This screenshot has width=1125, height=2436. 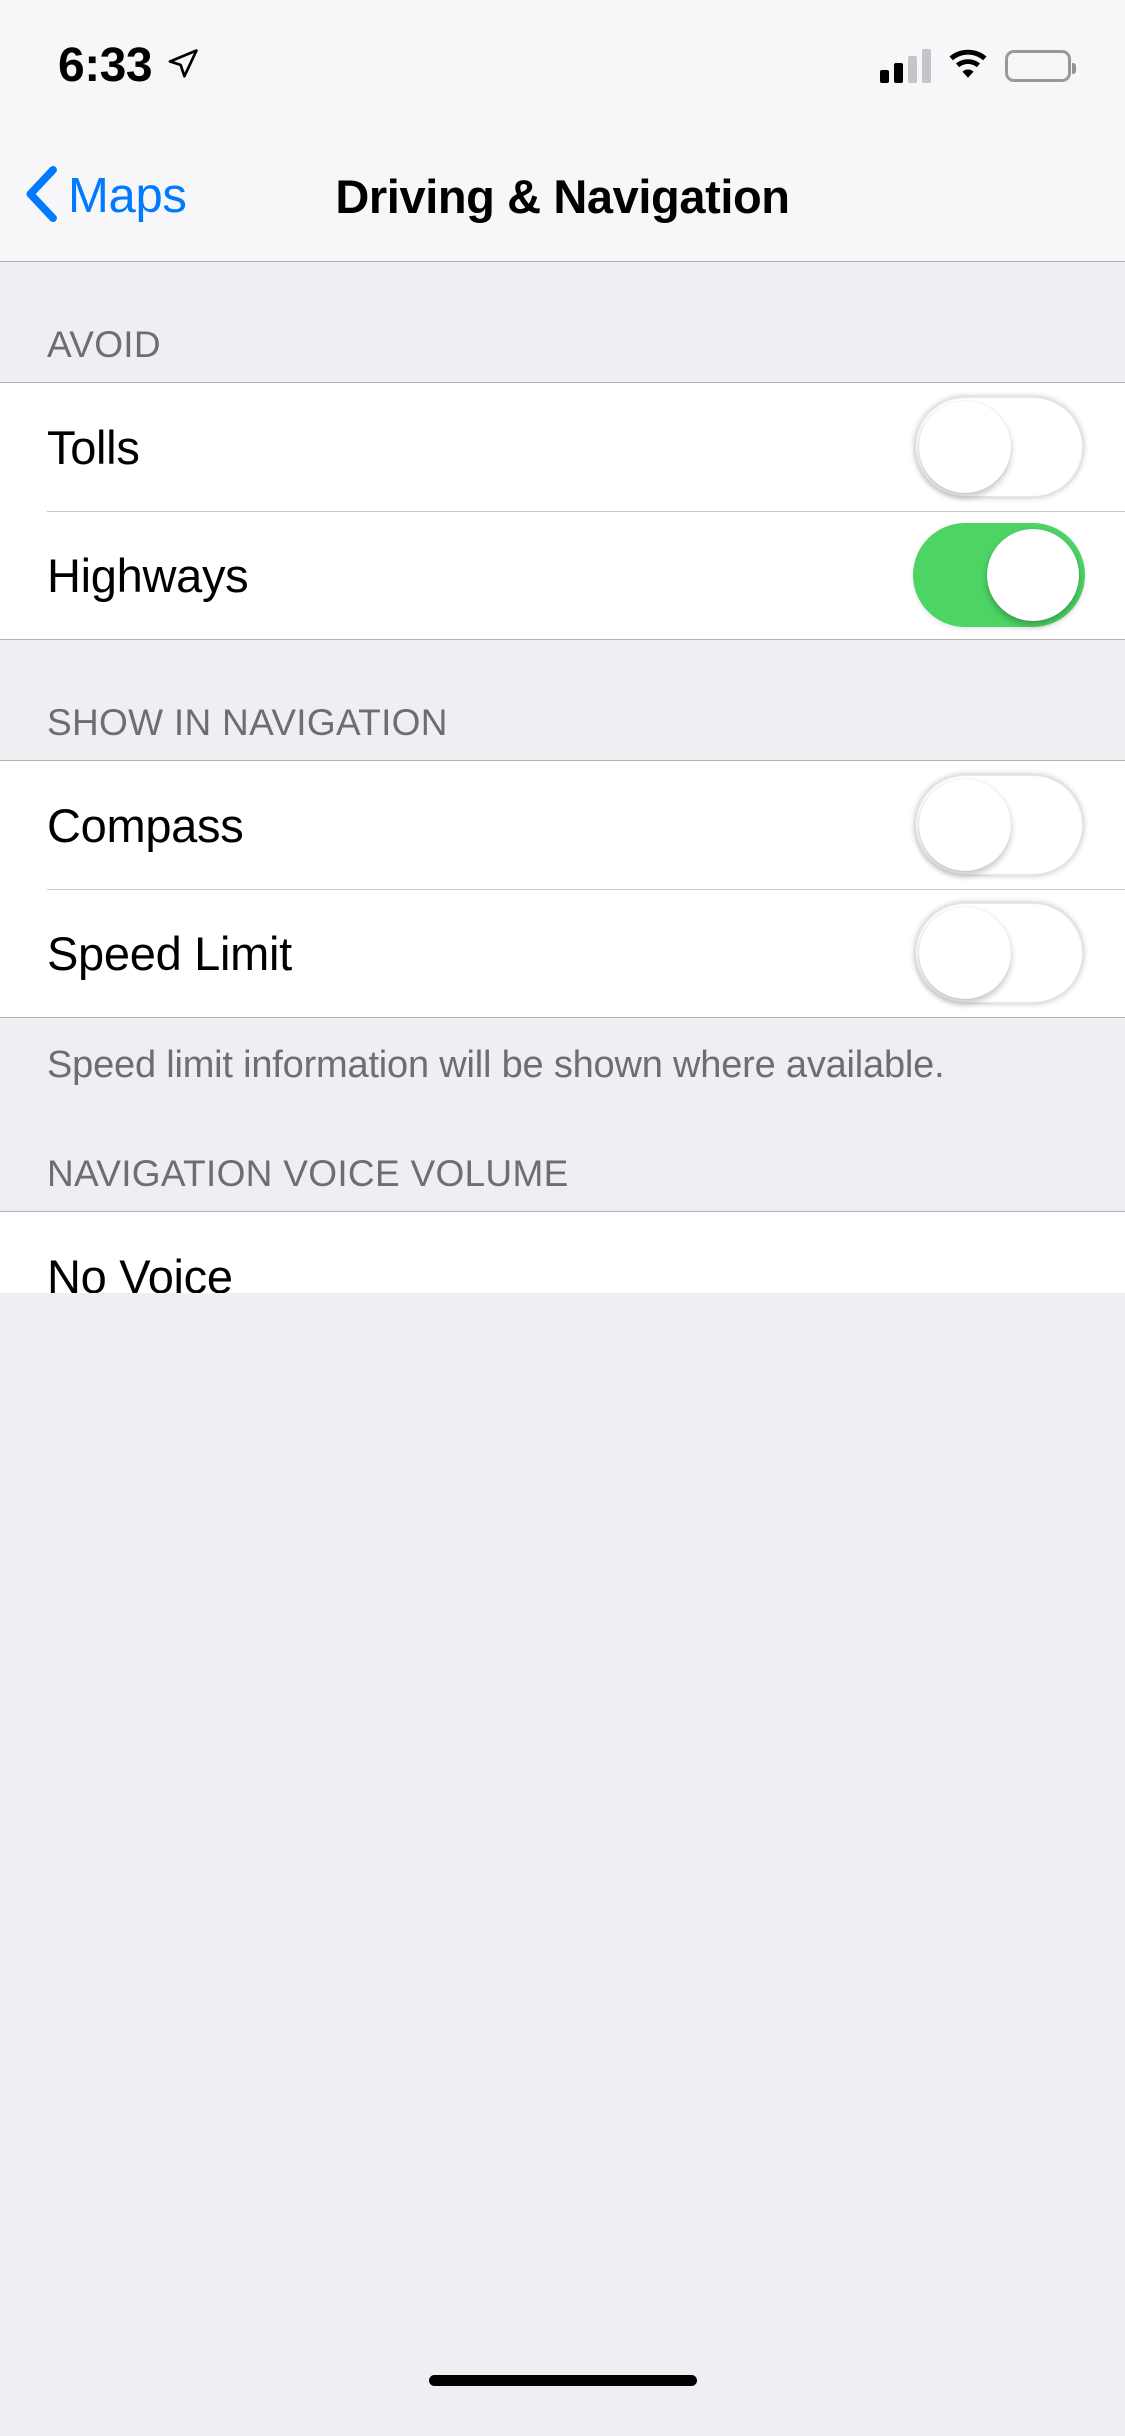 What do you see at coordinates (148, 575) in the screenshot?
I see `row-label-highways: Highways` at bounding box center [148, 575].